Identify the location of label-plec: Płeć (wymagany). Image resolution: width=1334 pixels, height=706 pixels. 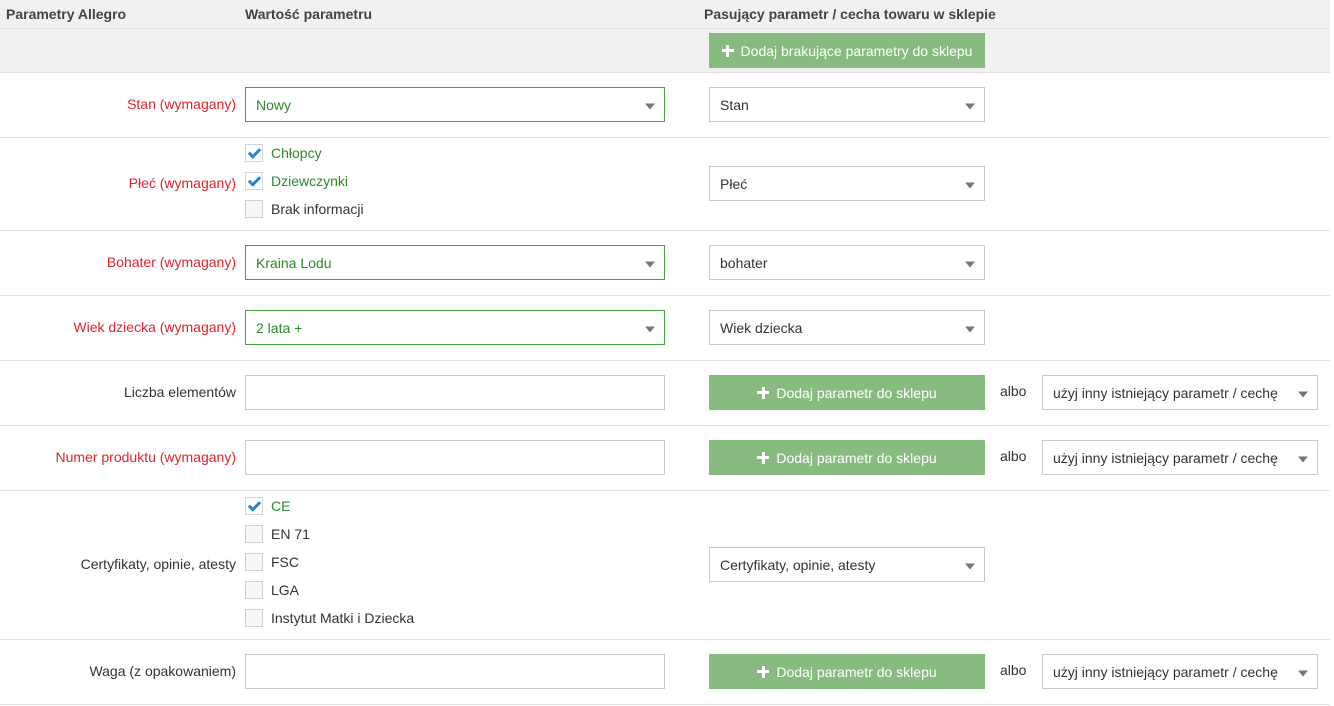
(182, 183).